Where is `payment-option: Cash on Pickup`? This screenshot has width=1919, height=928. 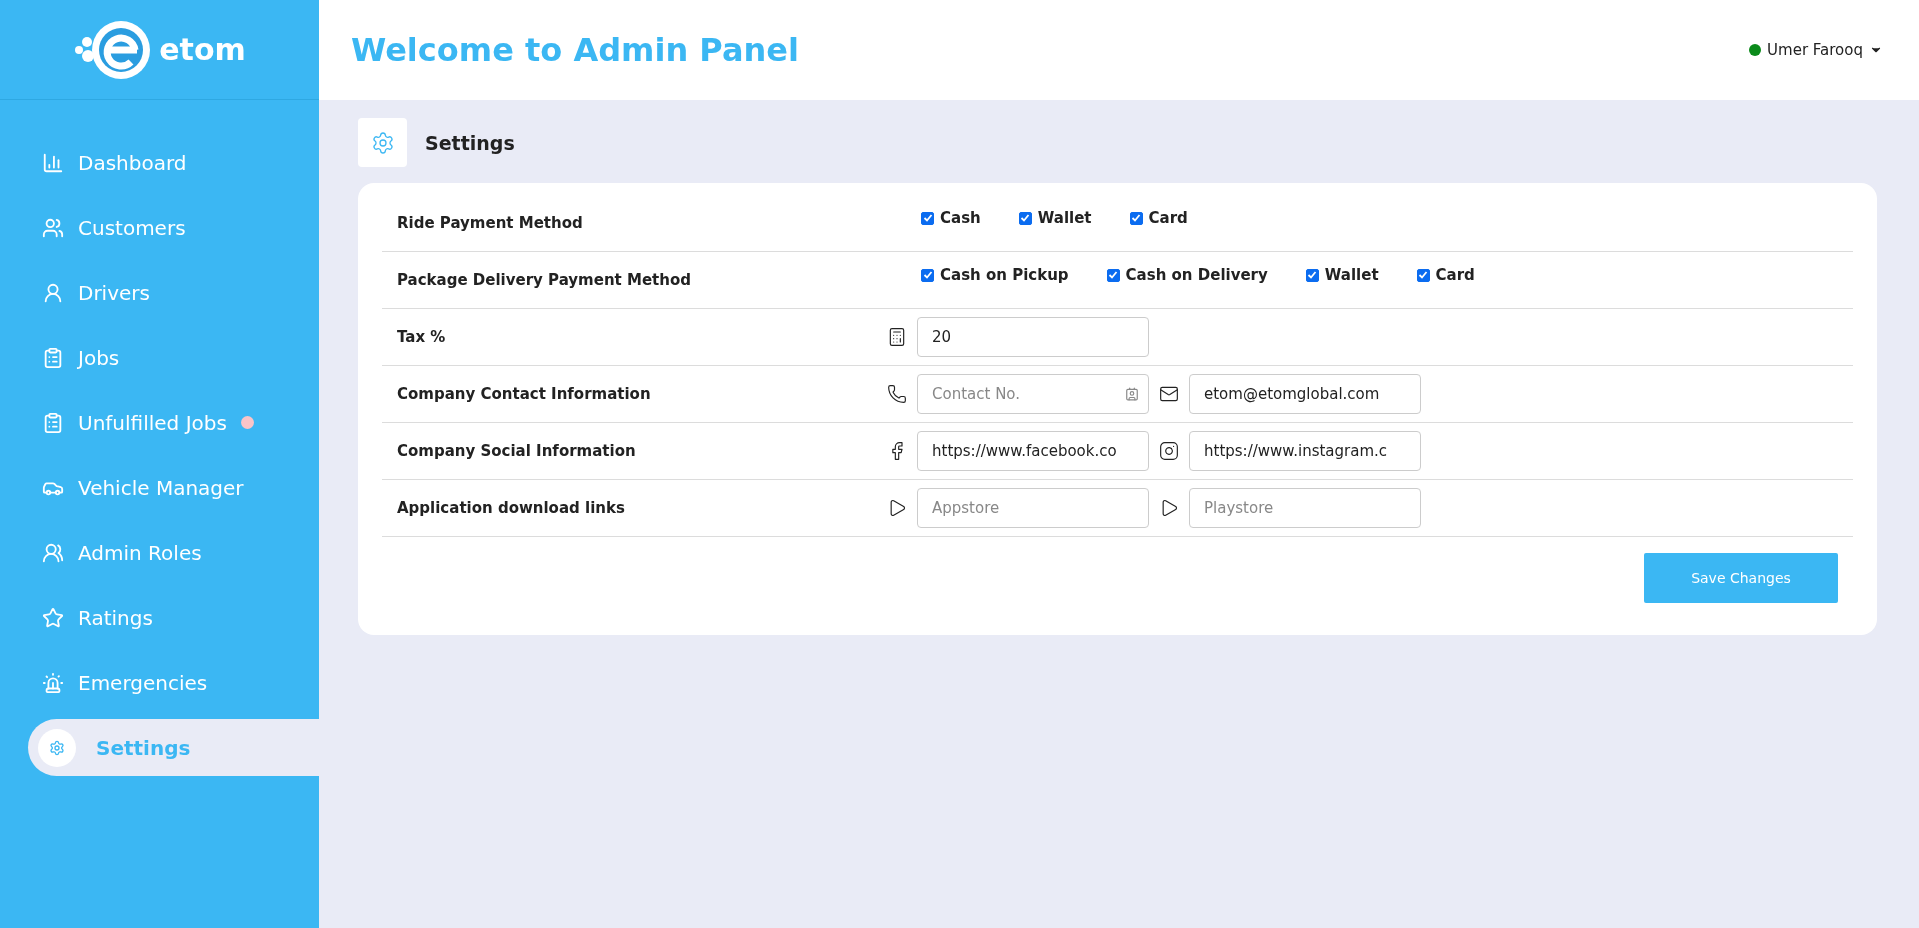
payment-option: Cash on Pickup is located at coordinates (995, 275).